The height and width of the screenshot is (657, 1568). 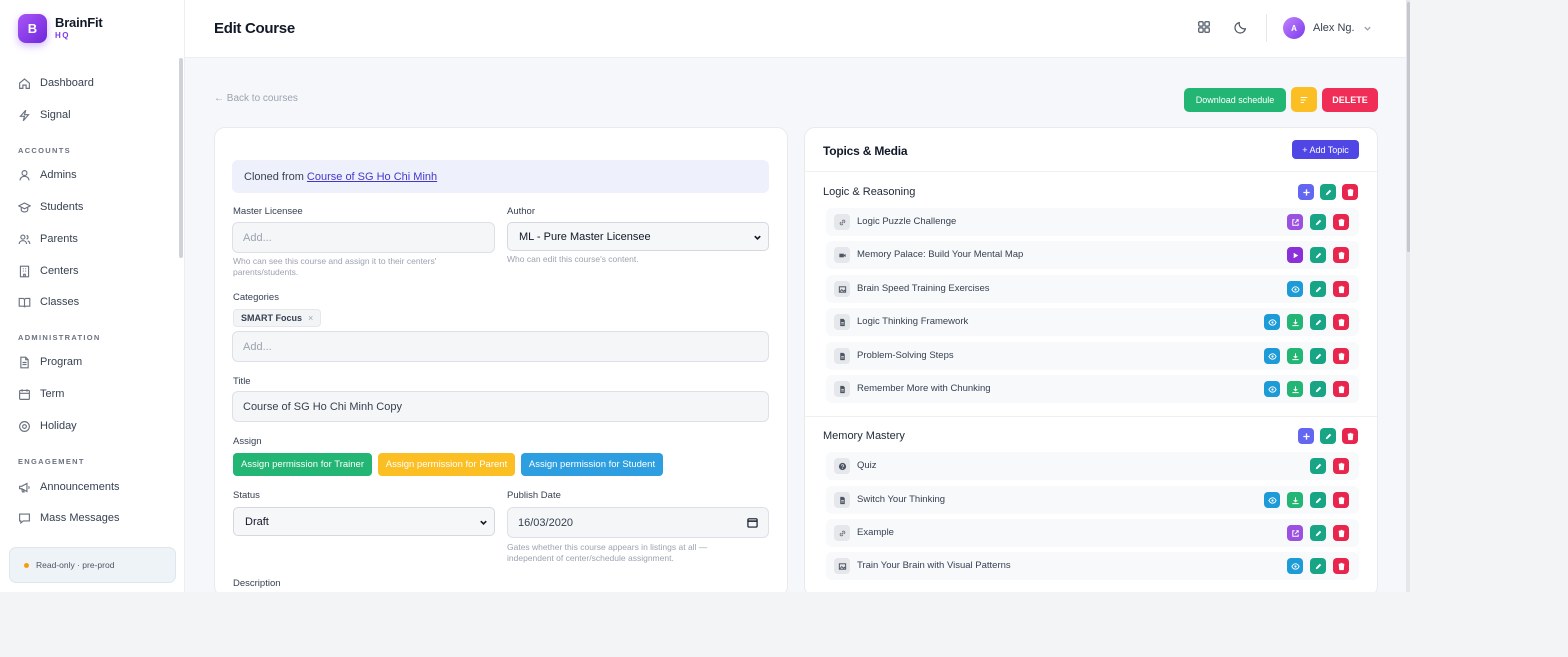 What do you see at coordinates (1205, 28) in the screenshot?
I see `apps-grid-button` at bounding box center [1205, 28].